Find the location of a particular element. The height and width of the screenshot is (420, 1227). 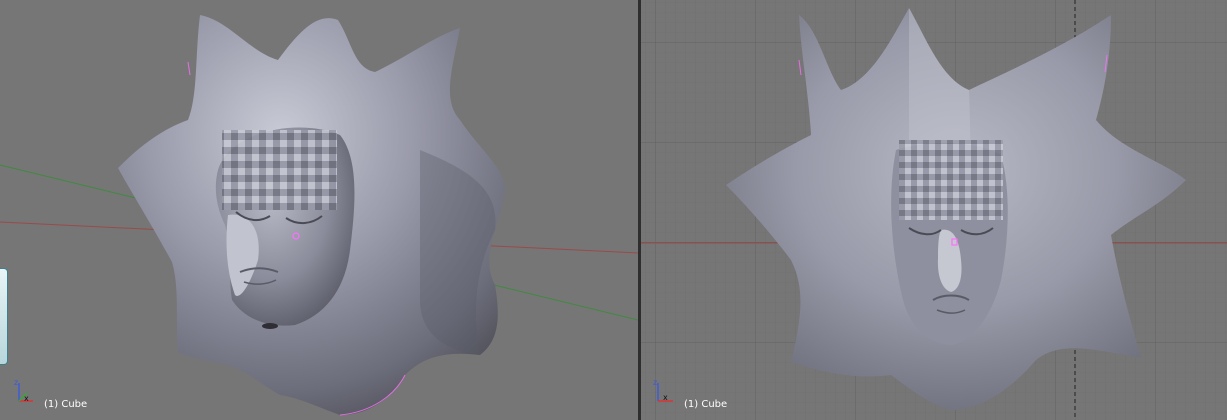

axis-gizmo-icon: z x is located at coordinates (23, 390).